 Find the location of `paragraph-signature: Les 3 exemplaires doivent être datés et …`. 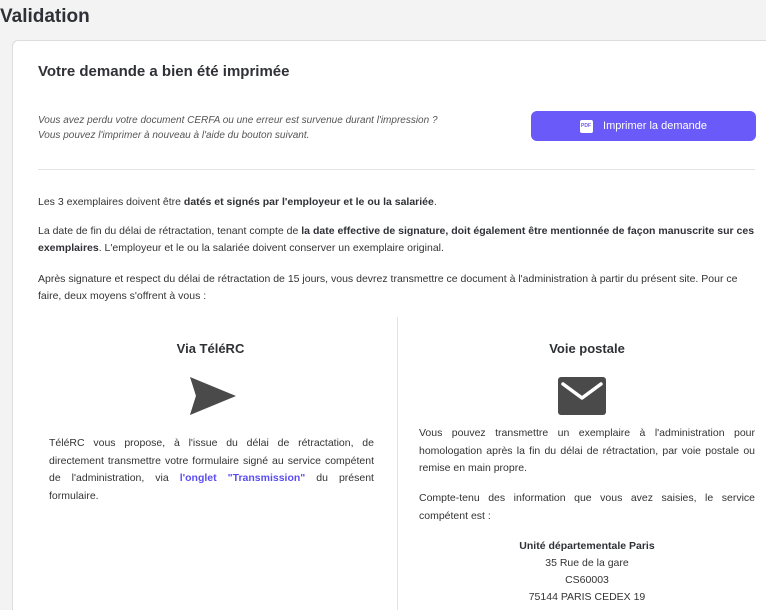

paragraph-signature: Les 3 exemplaires doivent être datés et … is located at coordinates (396, 202).